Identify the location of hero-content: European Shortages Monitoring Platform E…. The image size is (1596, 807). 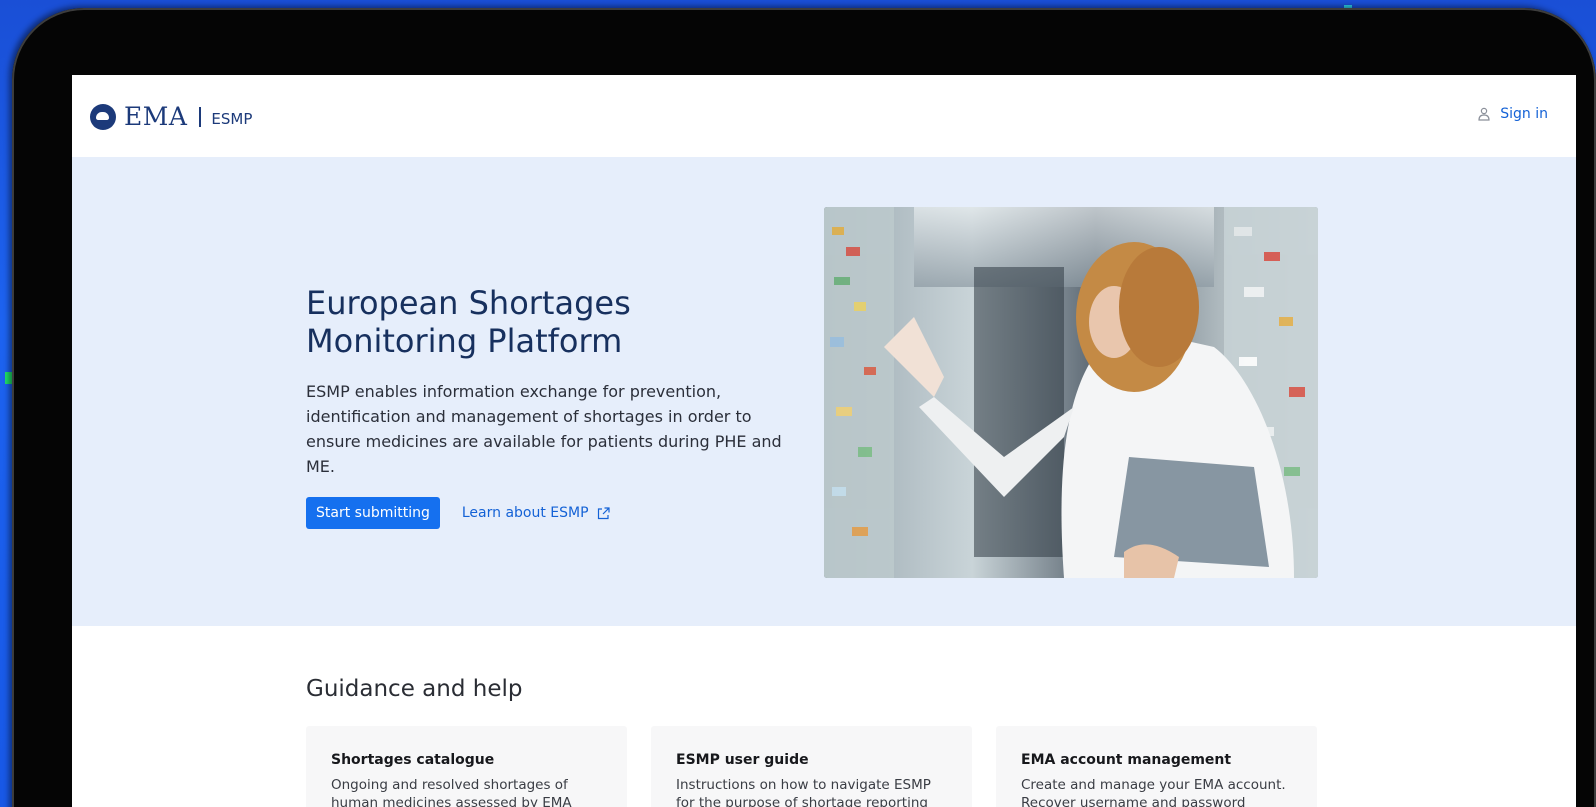
(556, 406).